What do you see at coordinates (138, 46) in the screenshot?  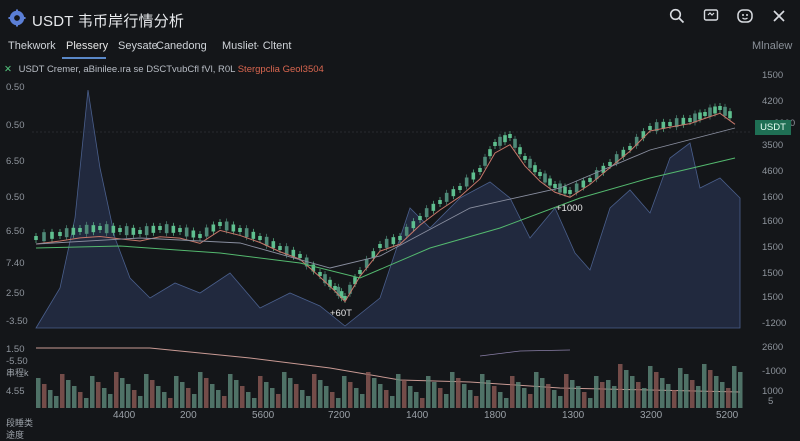 I see `tab-seysate: Seysate` at bounding box center [138, 46].